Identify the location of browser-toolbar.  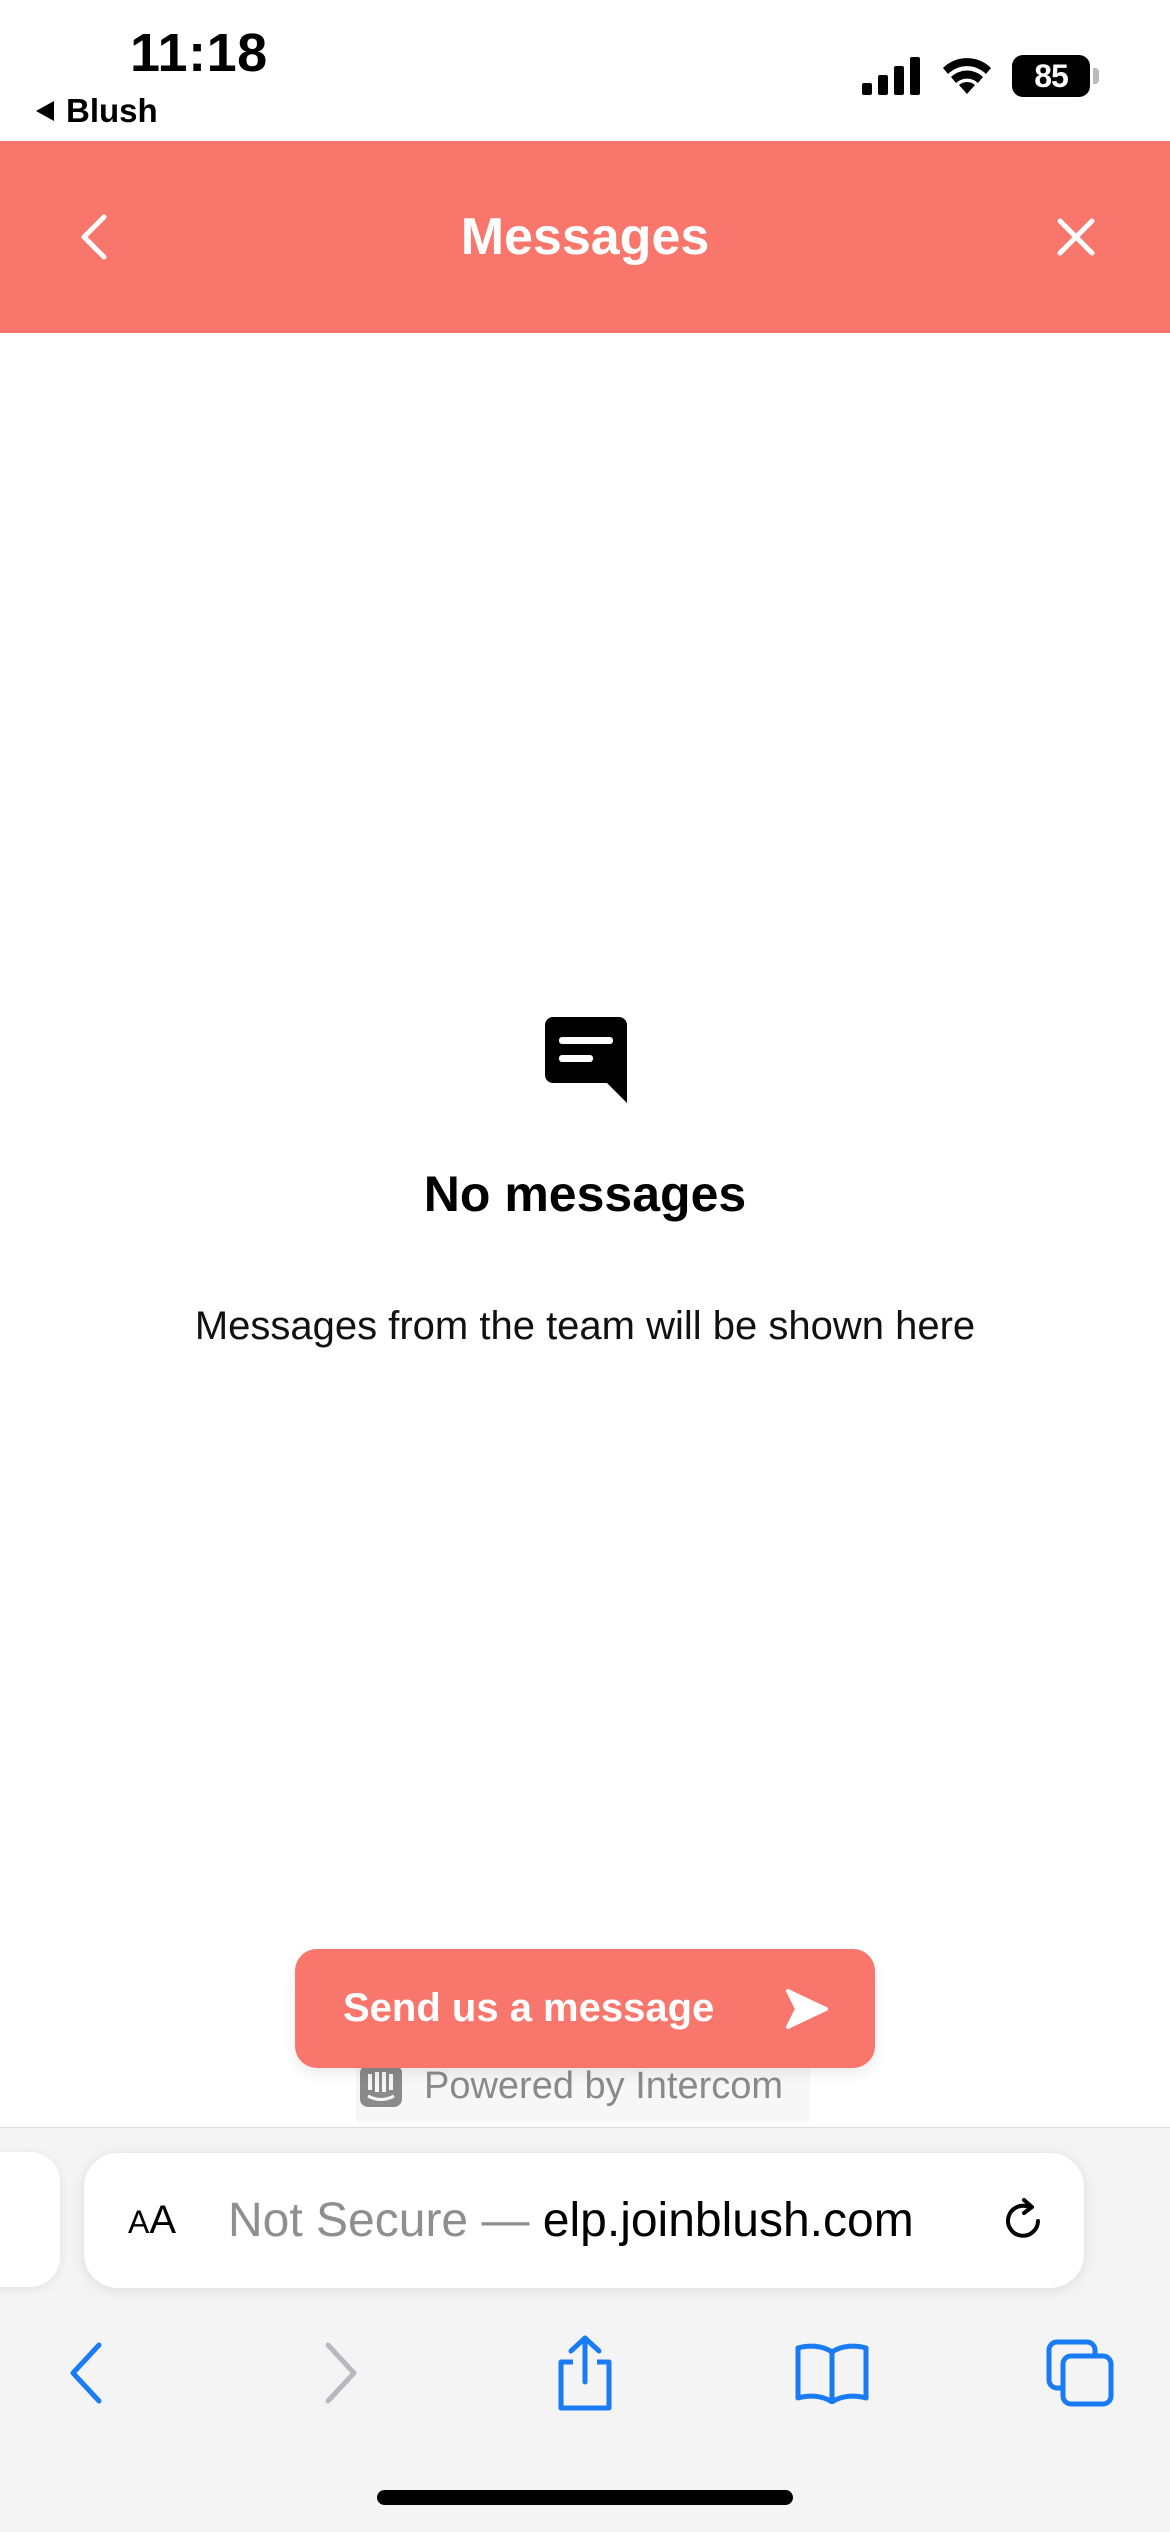
(585, 2393).